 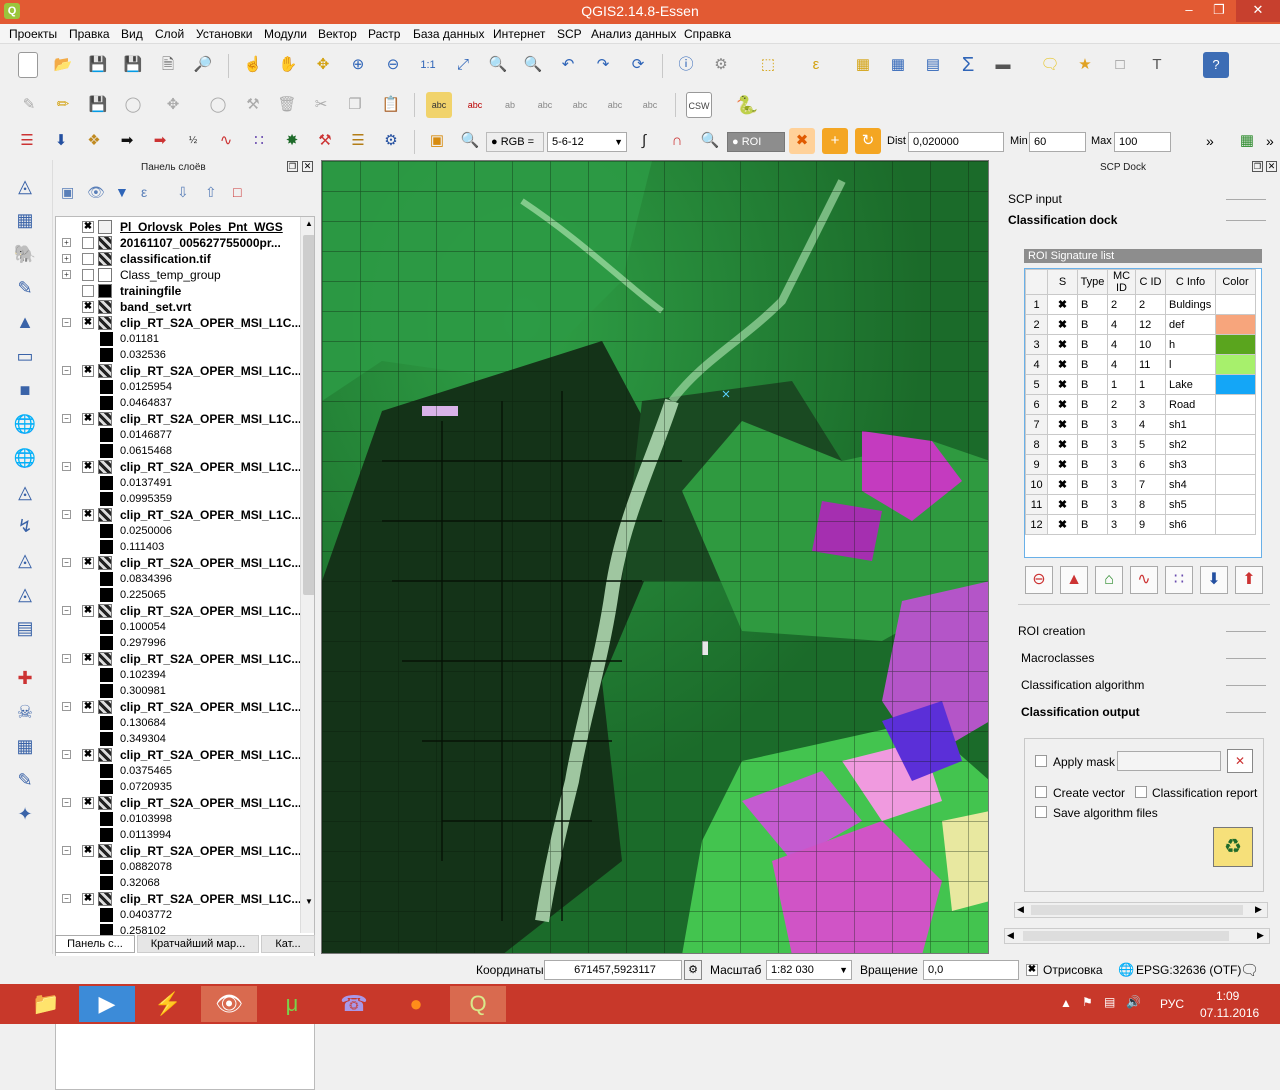 What do you see at coordinates (1260, 935) in the screenshot?
I see `scroll-right-icon-2: ▶` at bounding box center [1260, 935].